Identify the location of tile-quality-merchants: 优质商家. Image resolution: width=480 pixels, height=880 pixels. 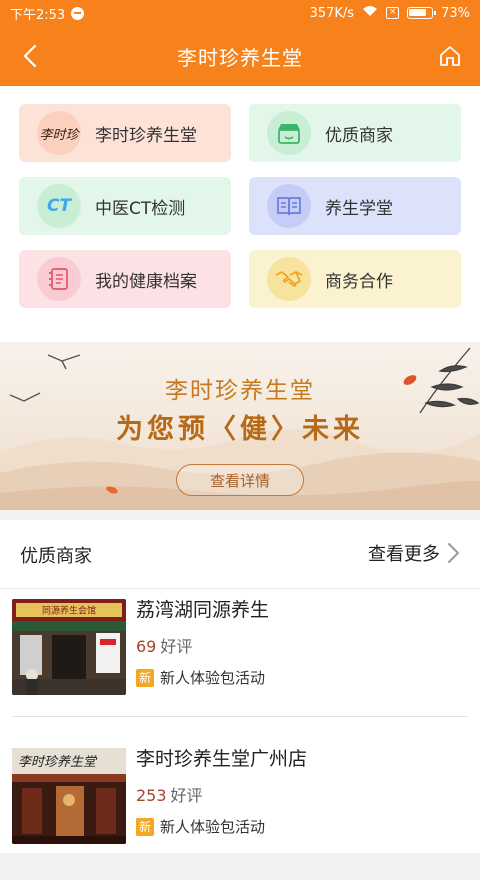
(355, 133).